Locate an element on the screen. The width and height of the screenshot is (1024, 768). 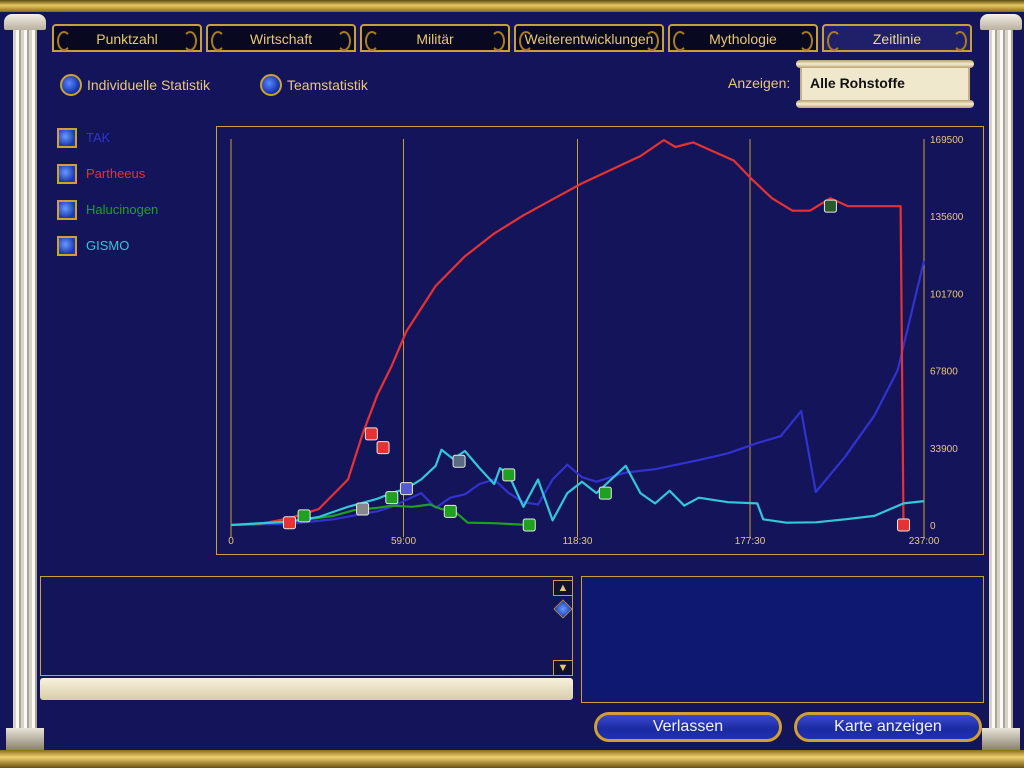
tab-punktzahl: Punktzahl is located at coordinates (127, 38).